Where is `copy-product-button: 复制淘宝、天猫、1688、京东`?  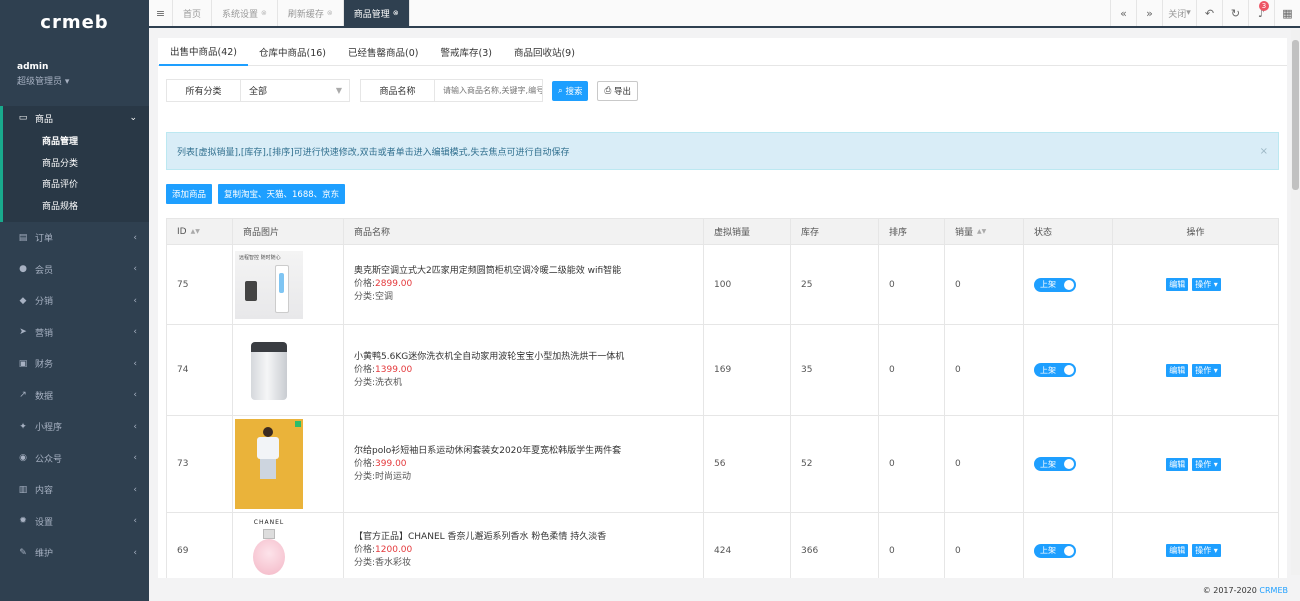 copy-product-button: 复制淘宝、天猫、1688、京东 is located at coordinates (282, 194).